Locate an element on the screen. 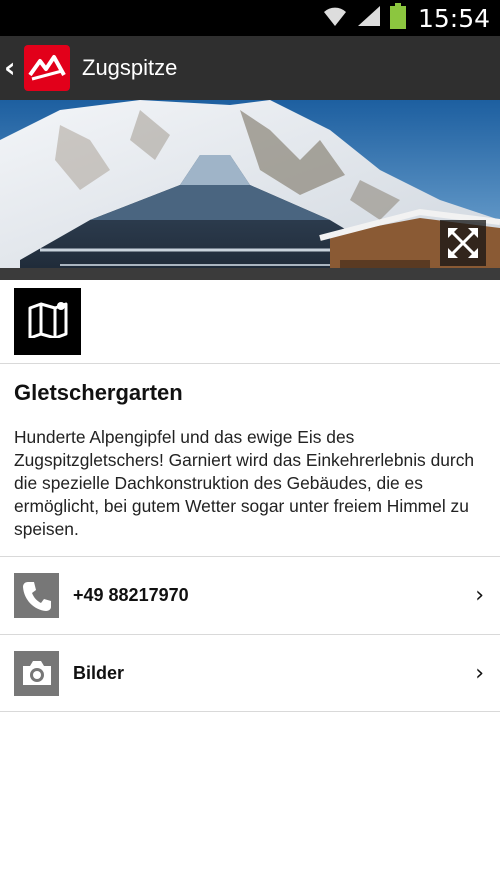 This screenshot has height=889, width=500. action-bar: ‹ Zugspitze is located at coordinates (250, 68).